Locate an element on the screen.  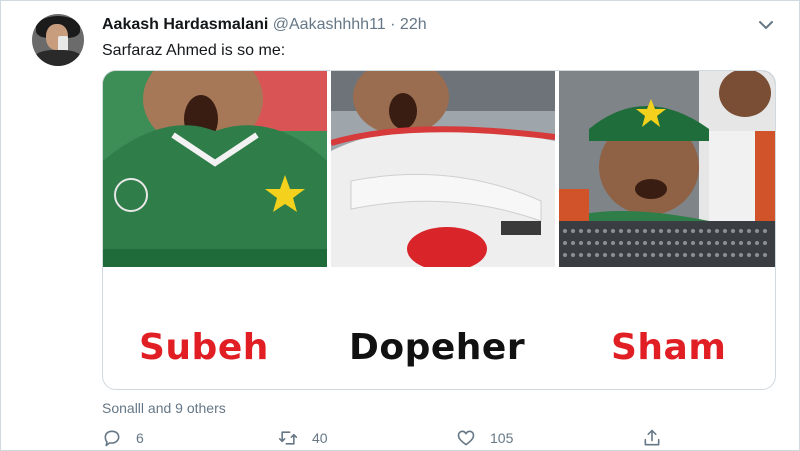
retweet-icon is located at coordinates (288, 438).